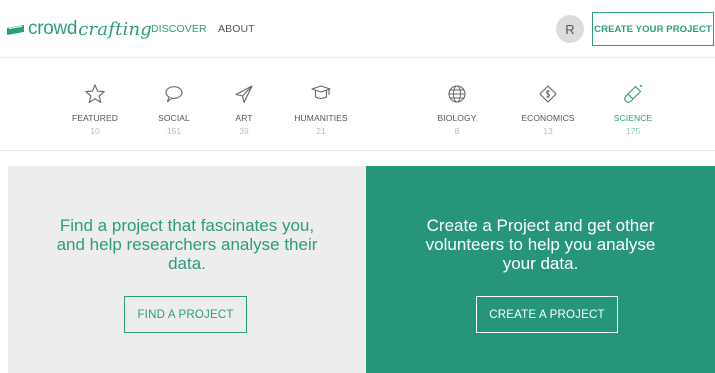 The width and height of the screenshot is (715, 373). I want to click on nav-about-link: ABOUT, so click(236, 29).